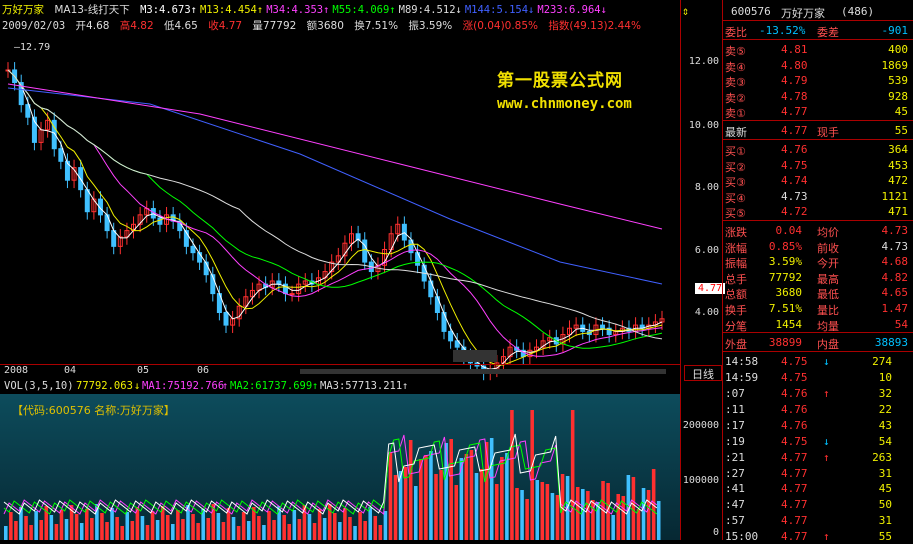 This screenshot has width=913, height=544. Describe the element at coordinates (885, 473) in the screenshot. I see `tick-volume: 31` at that location.